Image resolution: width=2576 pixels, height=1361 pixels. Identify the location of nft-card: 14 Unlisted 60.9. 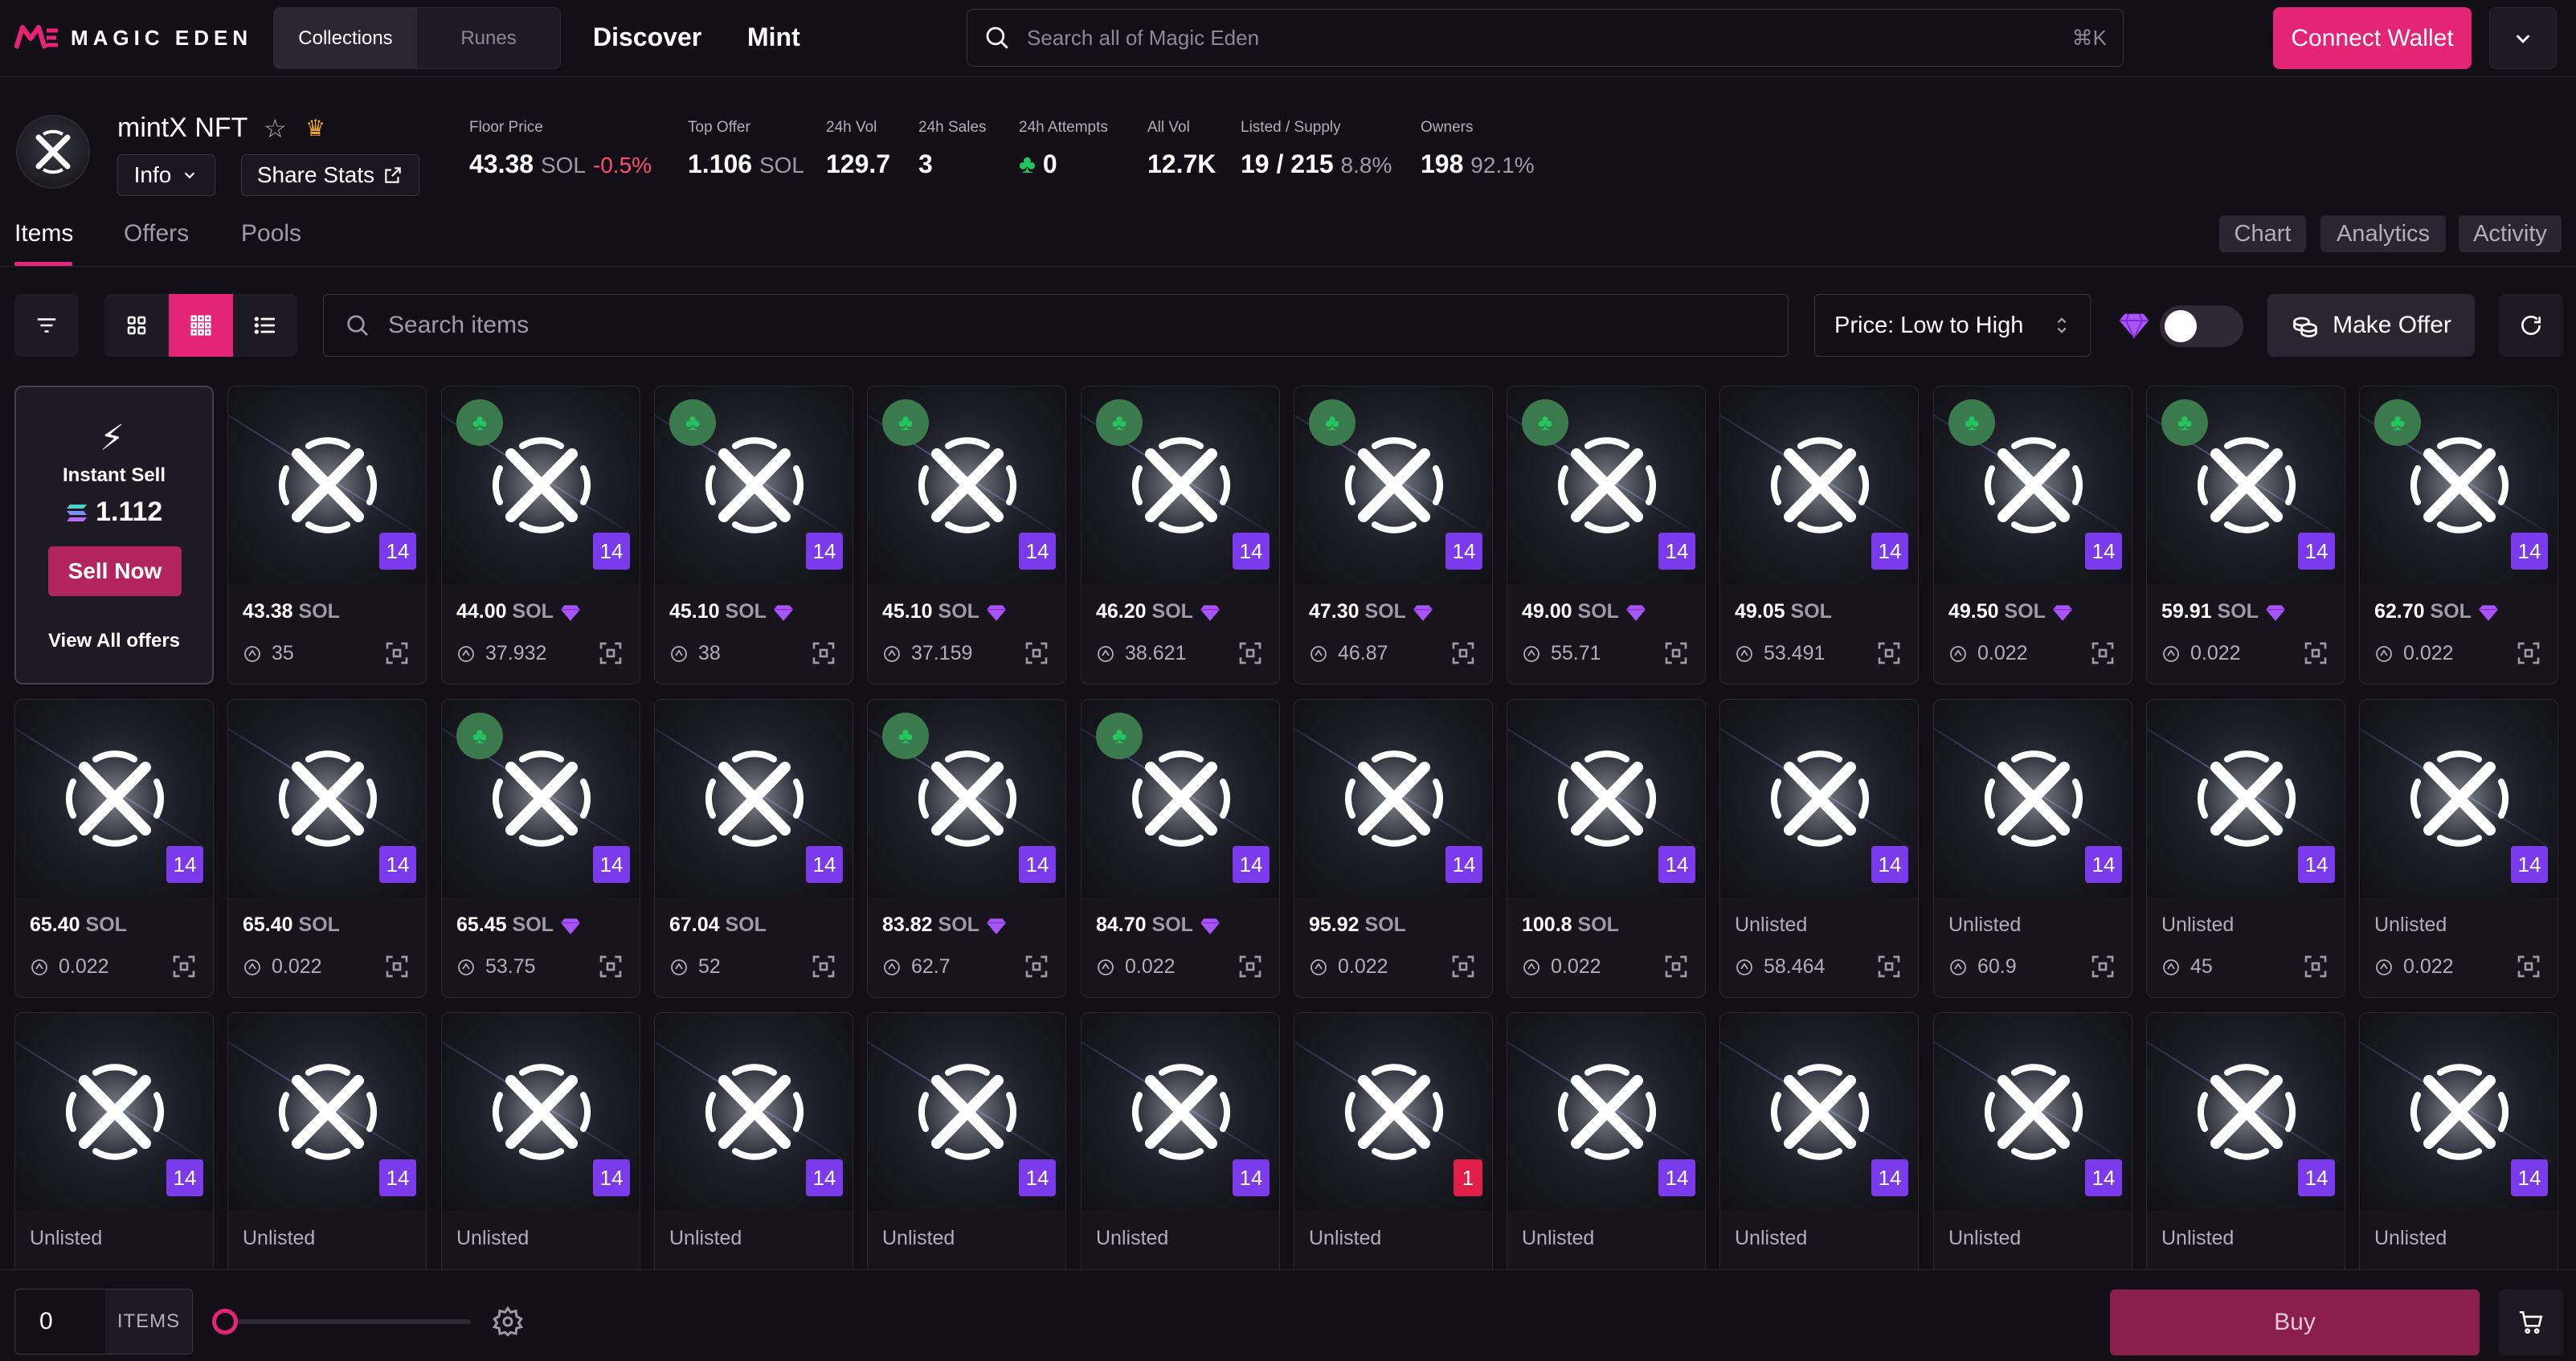
(2033, 849).